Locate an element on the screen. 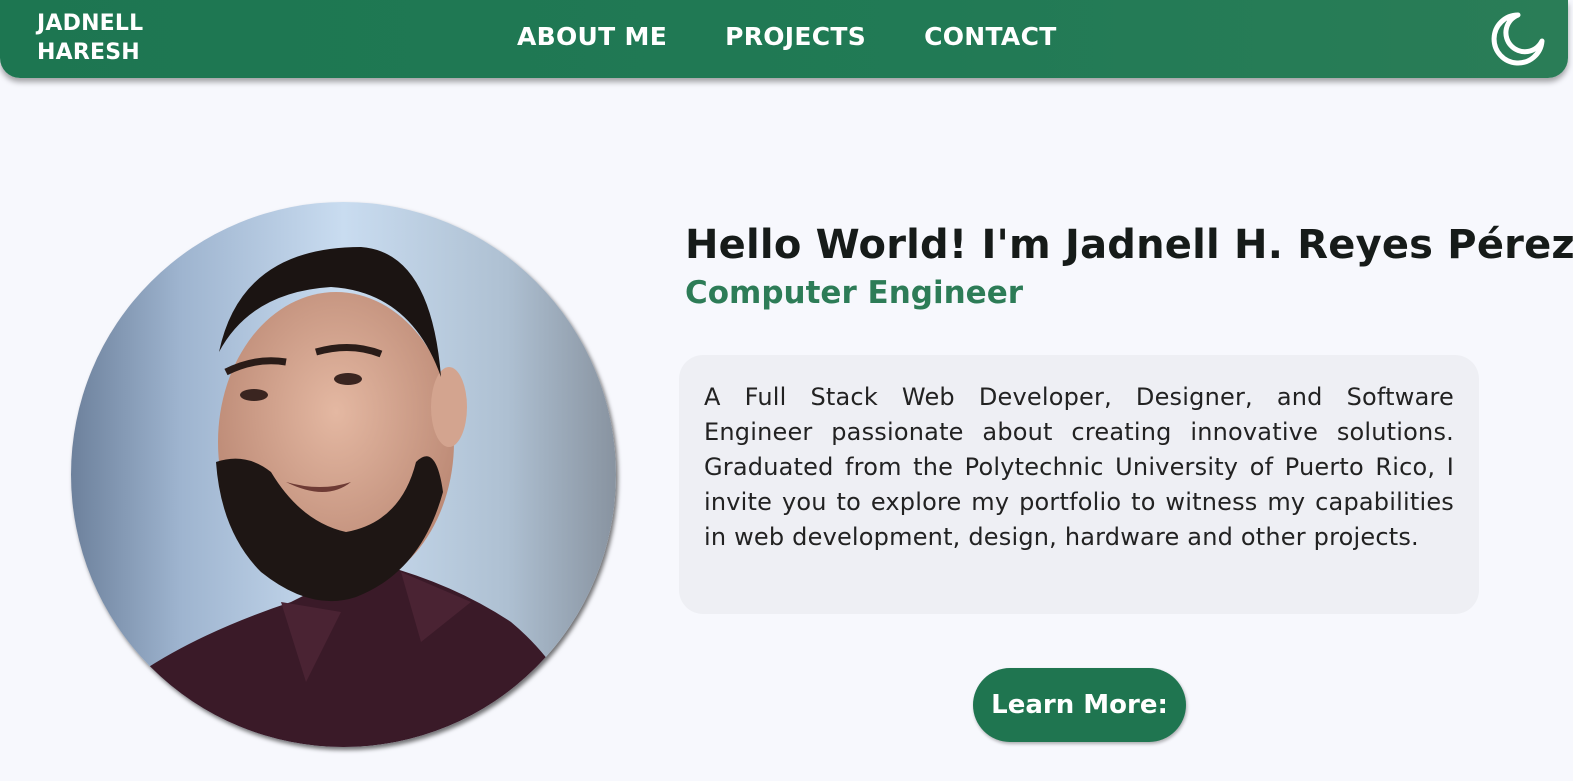 The image size is (1573, 781). nav-link-projects: PROJECTS is located at coordinates (795, 36).